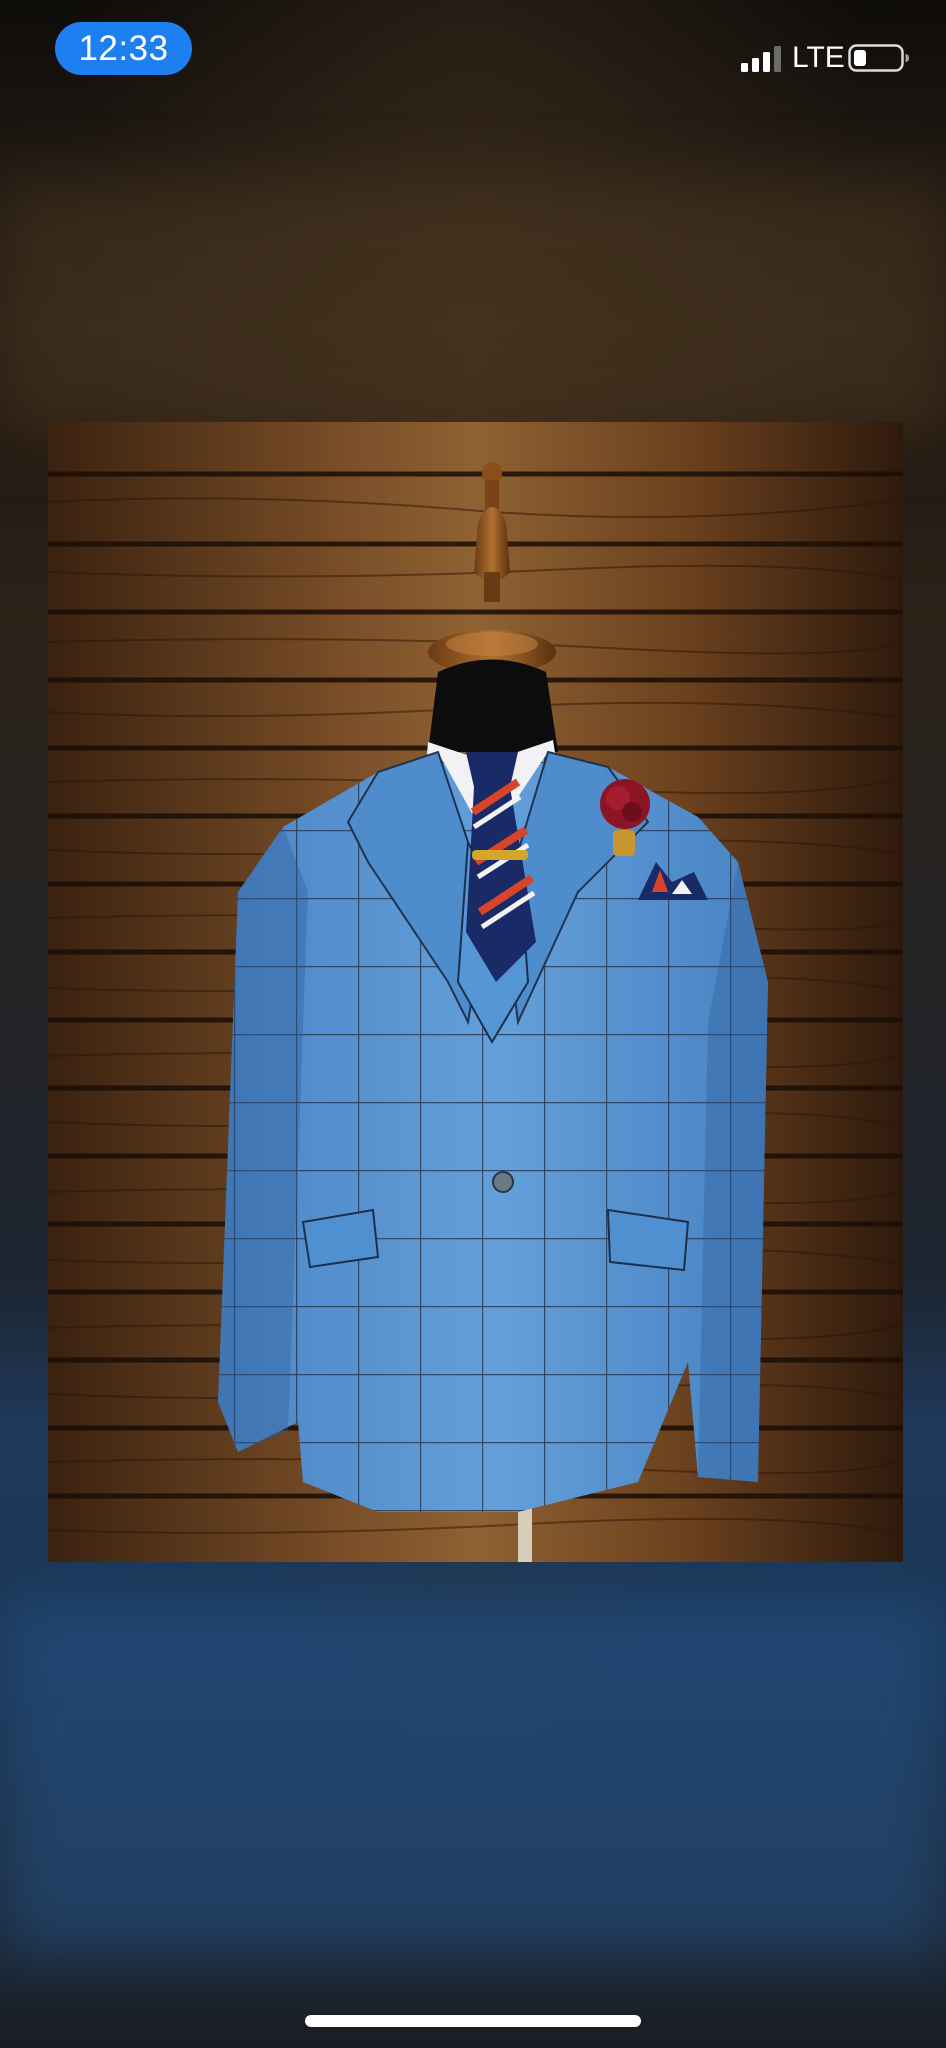 The width and height of the screenshot is (946, 2048). I want to click on cellular-signal-icon, so click(761, 59).